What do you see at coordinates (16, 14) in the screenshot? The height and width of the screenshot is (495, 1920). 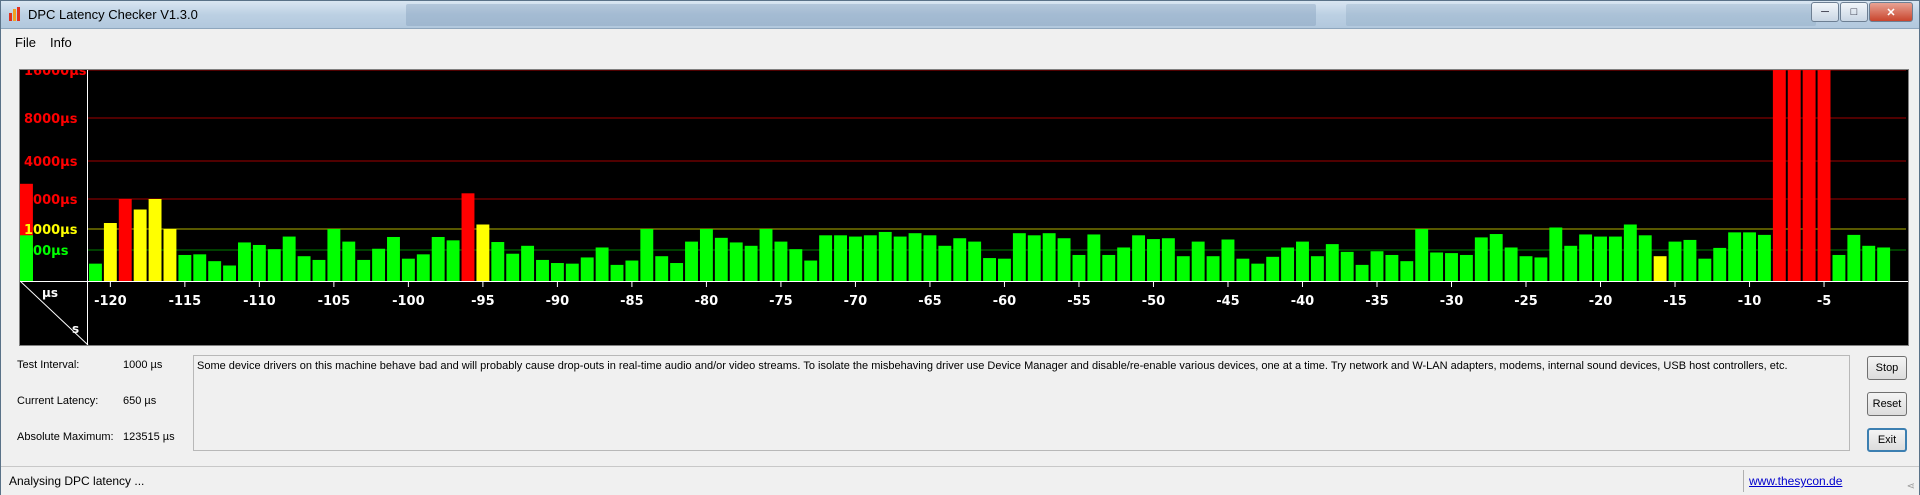 I see `app-icon` at bounding box center [16, 14].